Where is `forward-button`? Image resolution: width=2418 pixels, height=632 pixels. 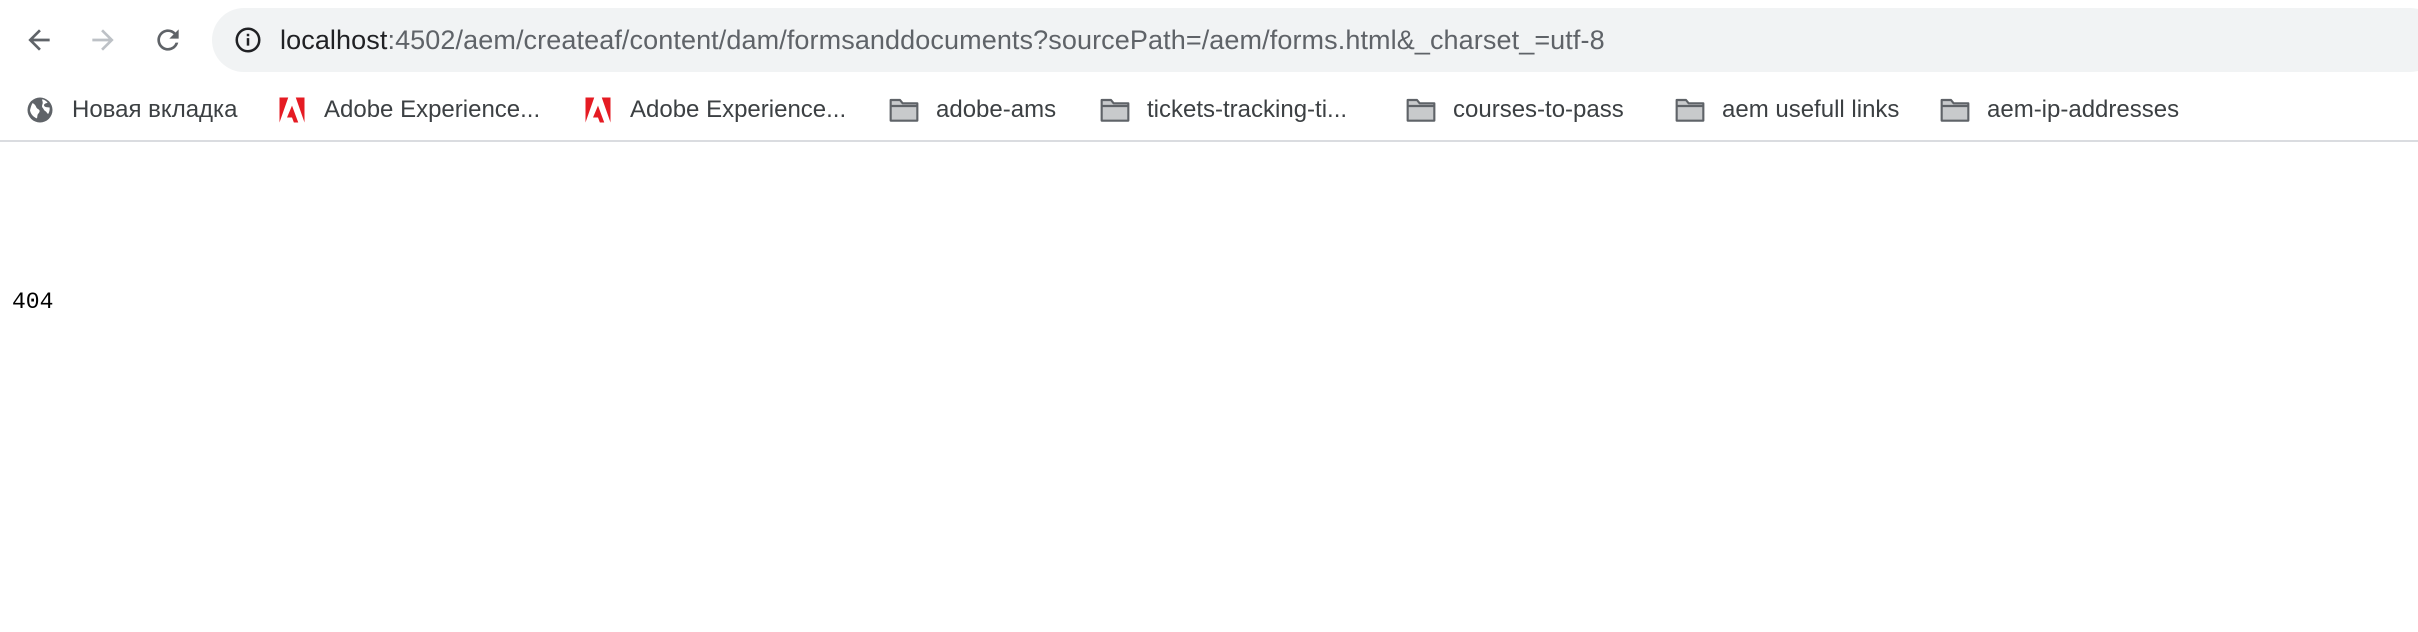 forward-button is located at coordinates (103, 40).